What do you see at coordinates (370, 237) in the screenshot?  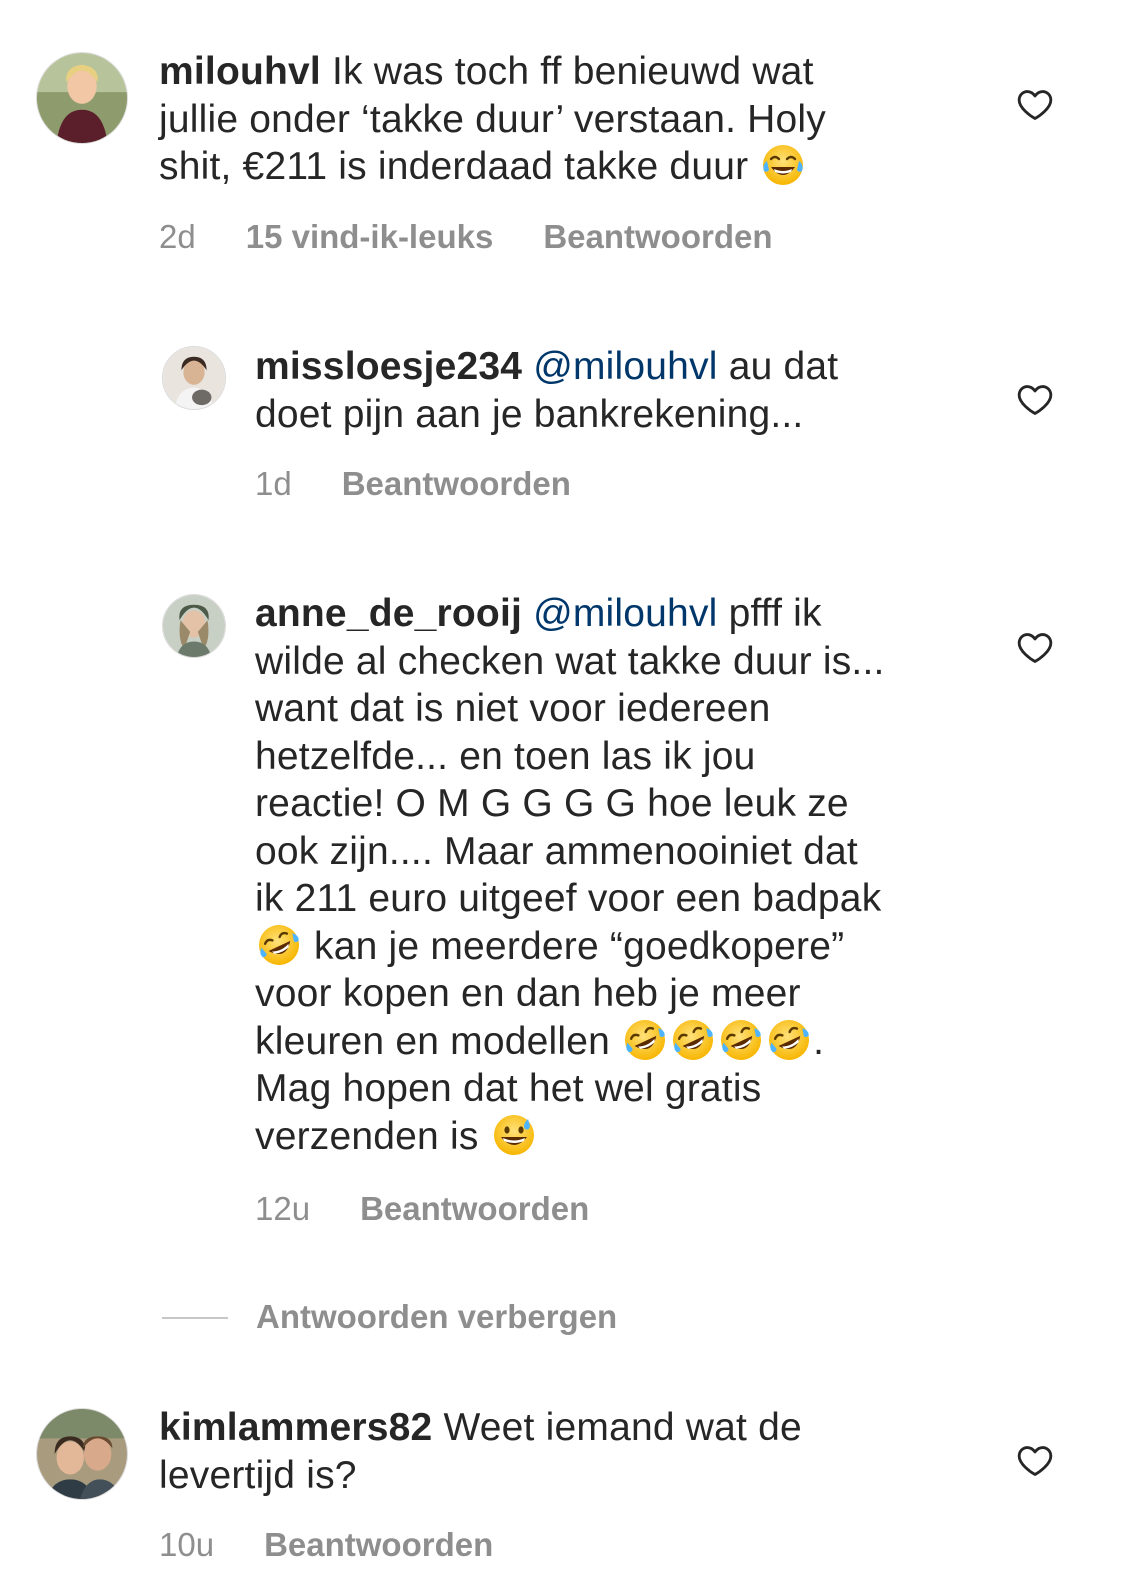 I see `likes-count: 15 vind-ik-leuks` at bounding box center [370, 237].